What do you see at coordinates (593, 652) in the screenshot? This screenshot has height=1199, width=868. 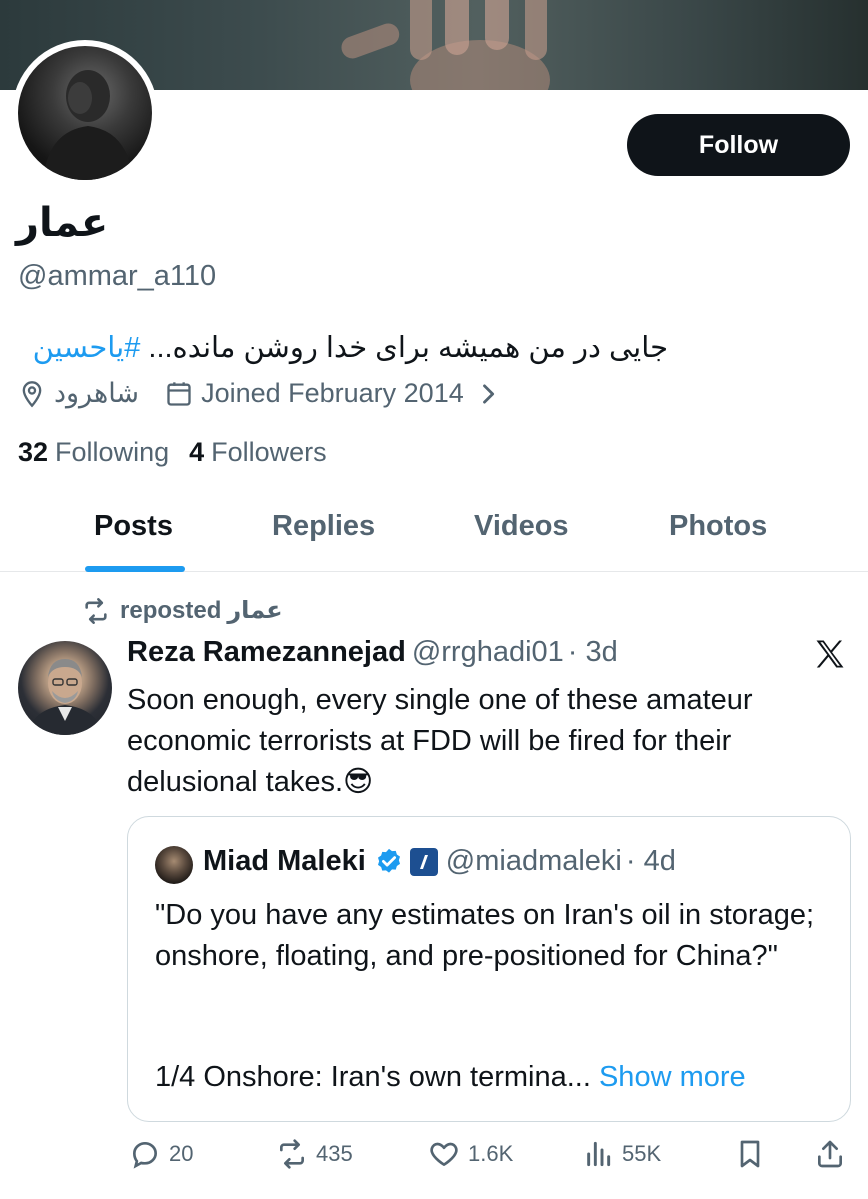 I see `post-time: · 3d` at bounding box center [593, 652].